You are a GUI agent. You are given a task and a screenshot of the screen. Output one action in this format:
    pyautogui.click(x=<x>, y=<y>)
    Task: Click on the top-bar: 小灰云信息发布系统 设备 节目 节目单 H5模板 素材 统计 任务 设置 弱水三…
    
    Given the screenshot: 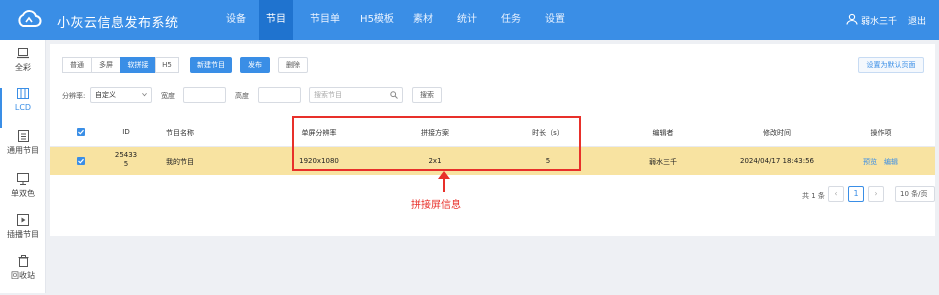 What is the action you would take?
    pyautogui.click(x=469, y=20)
    